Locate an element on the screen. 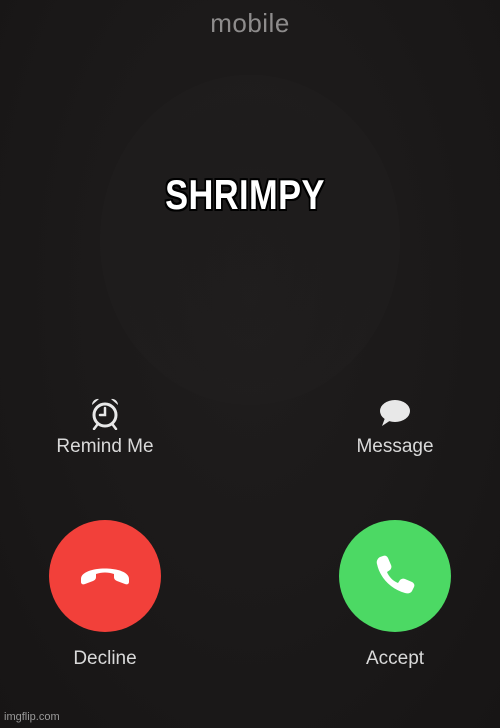 The height and width of the screenshot is (728, 500). accept-circle is located at coordinates (395, 576).